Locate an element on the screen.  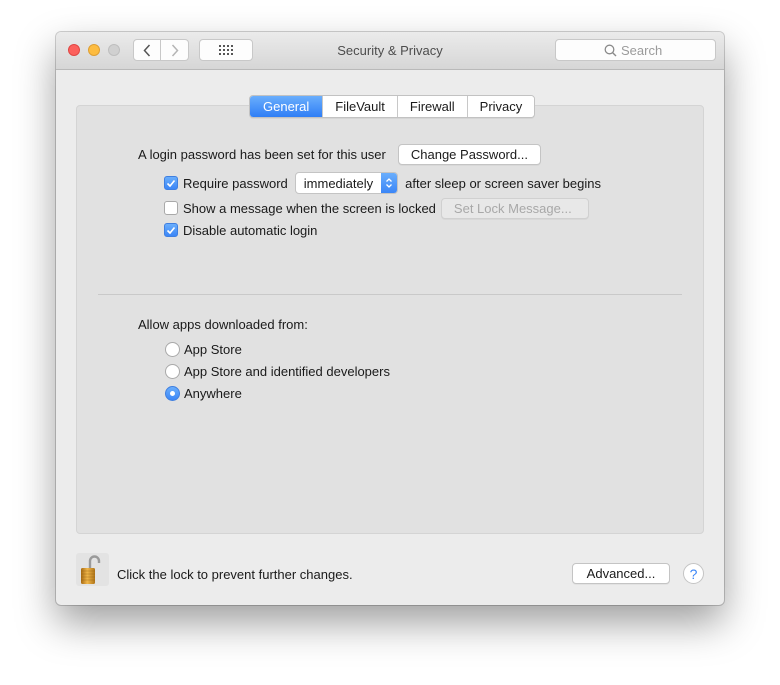
allow-apps-heading: Allow apps downloaded from: is located at coordinates (223, 324).